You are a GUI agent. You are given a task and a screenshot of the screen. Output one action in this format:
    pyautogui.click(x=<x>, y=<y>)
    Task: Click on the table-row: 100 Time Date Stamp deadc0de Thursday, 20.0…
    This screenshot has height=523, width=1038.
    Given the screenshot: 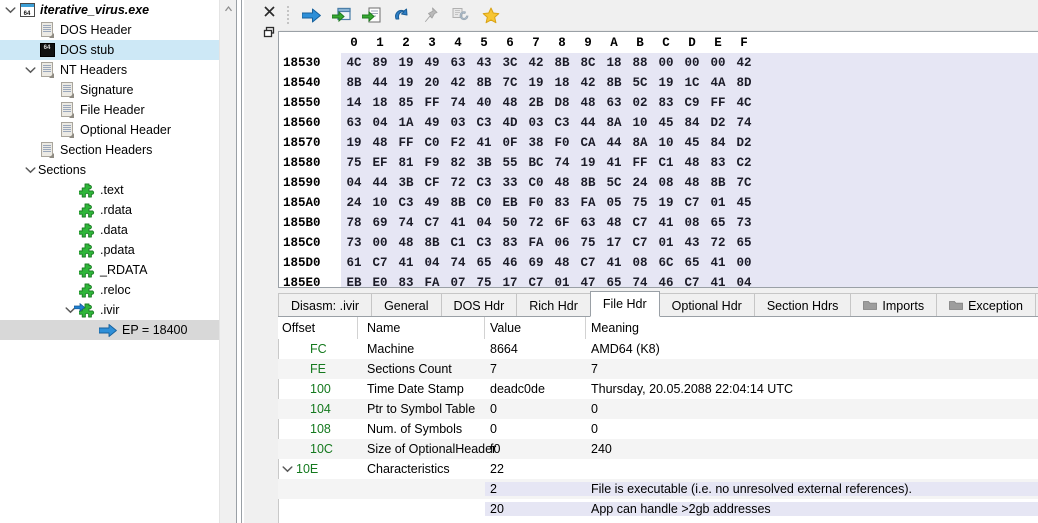 What is the action you would take?
    pyautogui.click(x=658, y=389)
    